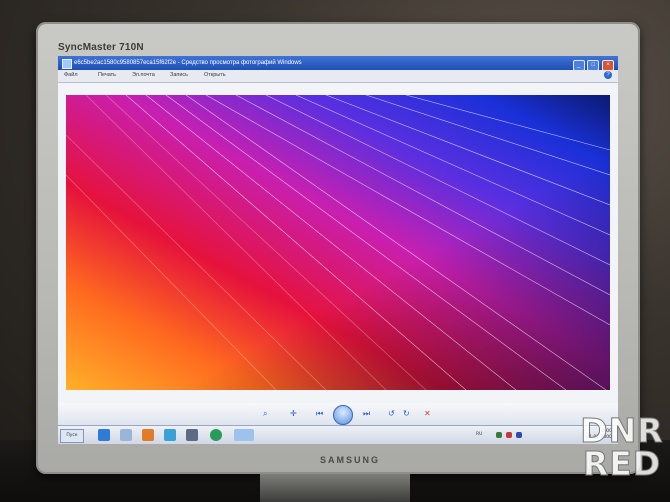 This screenshot has height=502, width=670. What do you see at coordinates (578, 65) in the screenshot?
I see `minimize-button: _` at bounding box center [578, 65].